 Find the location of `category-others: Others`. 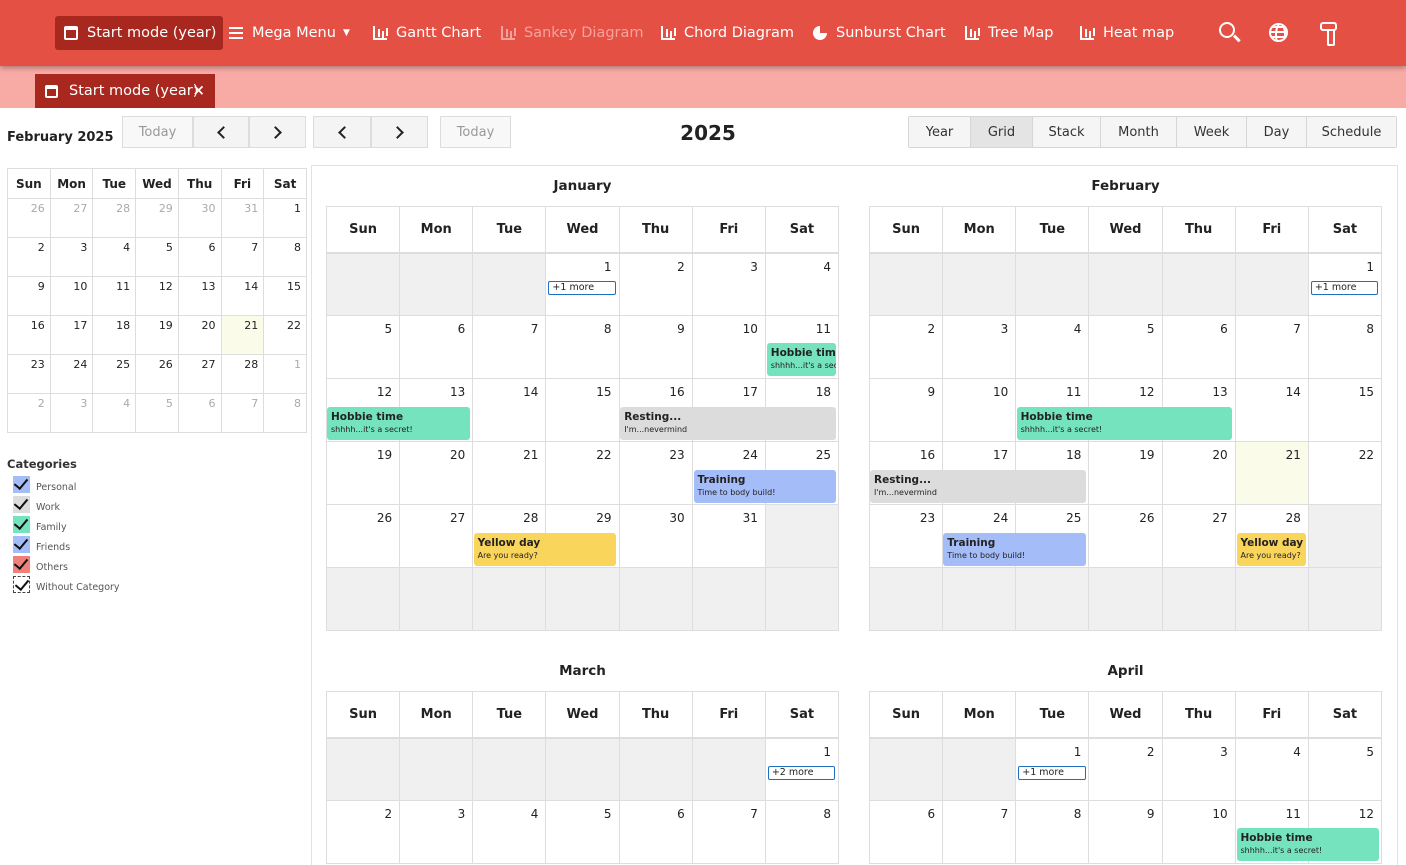

category-others: Others is located at coordinates (40, 564).